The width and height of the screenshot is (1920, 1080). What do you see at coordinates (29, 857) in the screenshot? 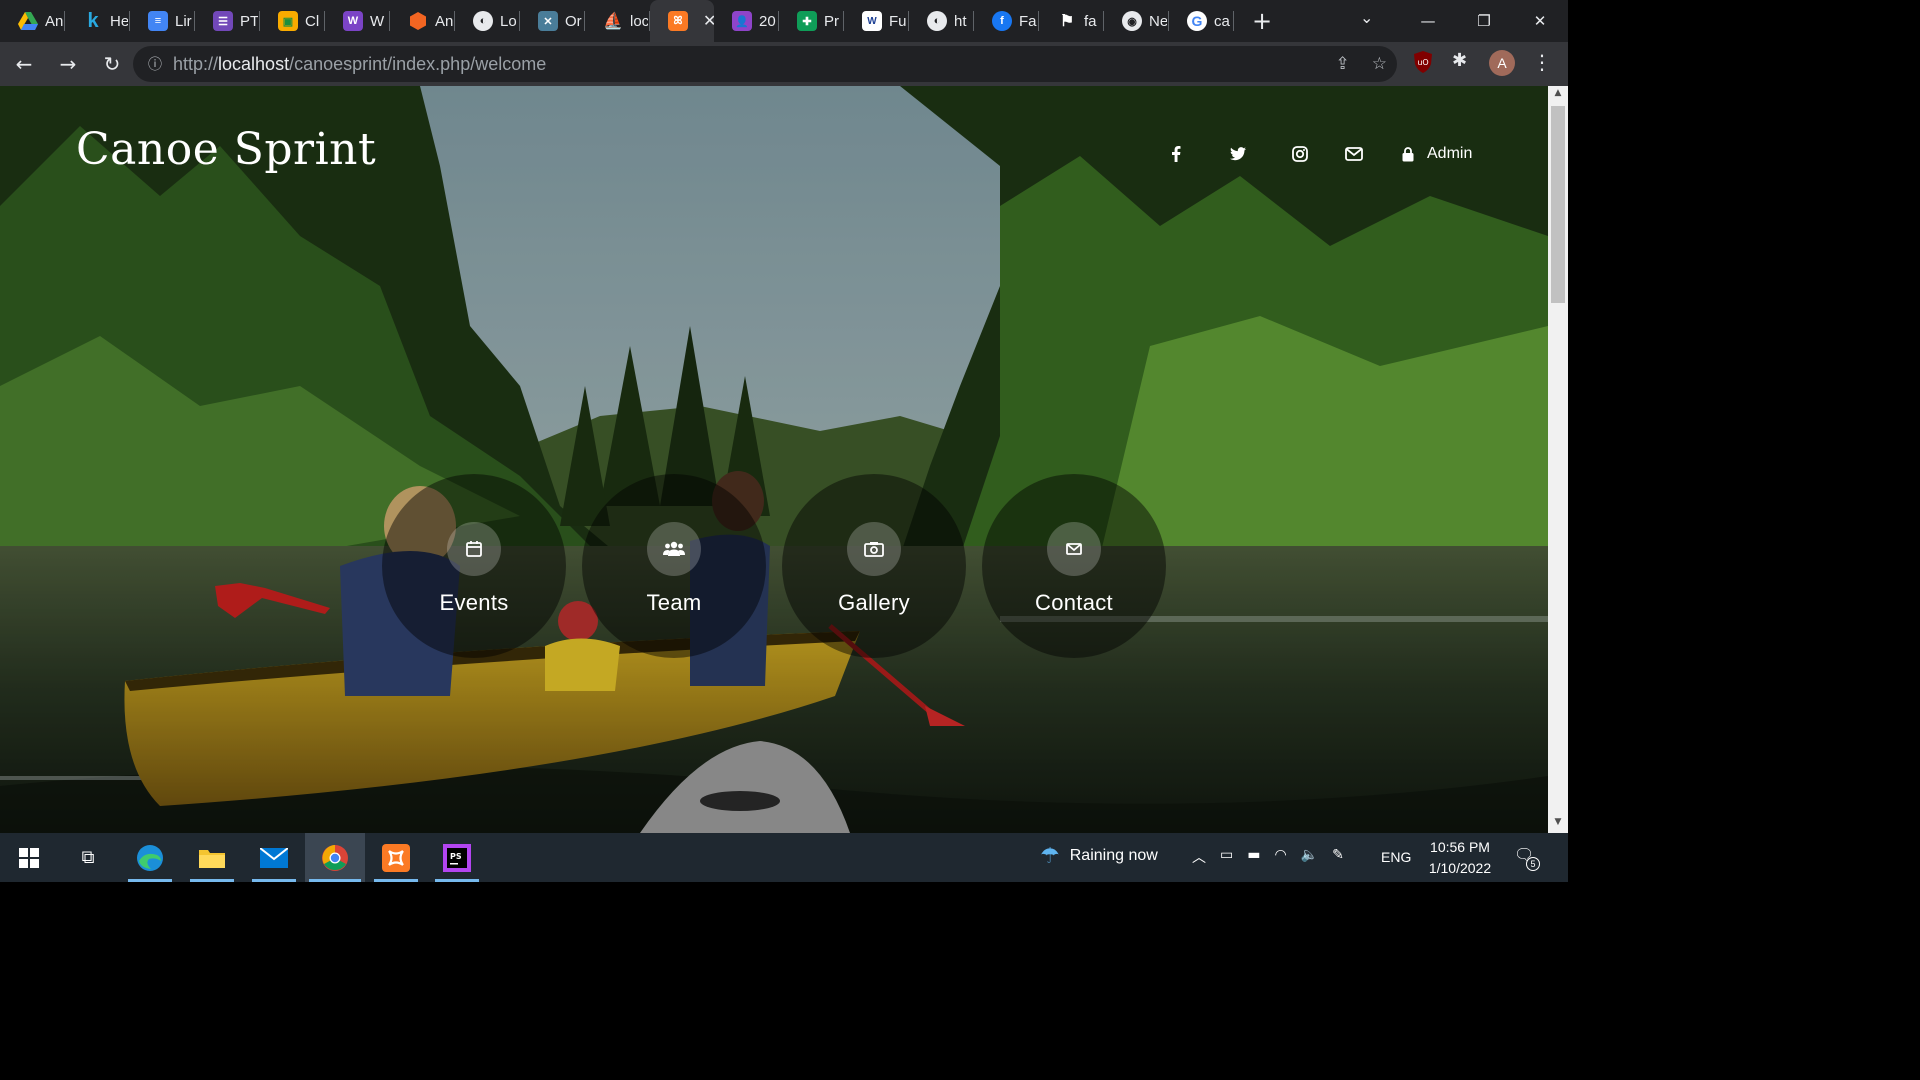
I see `start-button` at bounding box center [29, 857].